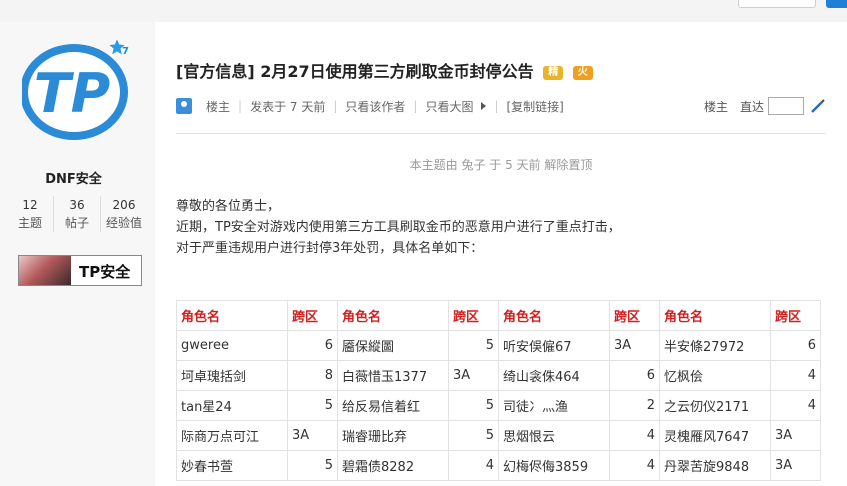 The image size is (847, 486). Describe the element at coordinates (786, 106) in the screenshot. I see `goto-input` at that location.